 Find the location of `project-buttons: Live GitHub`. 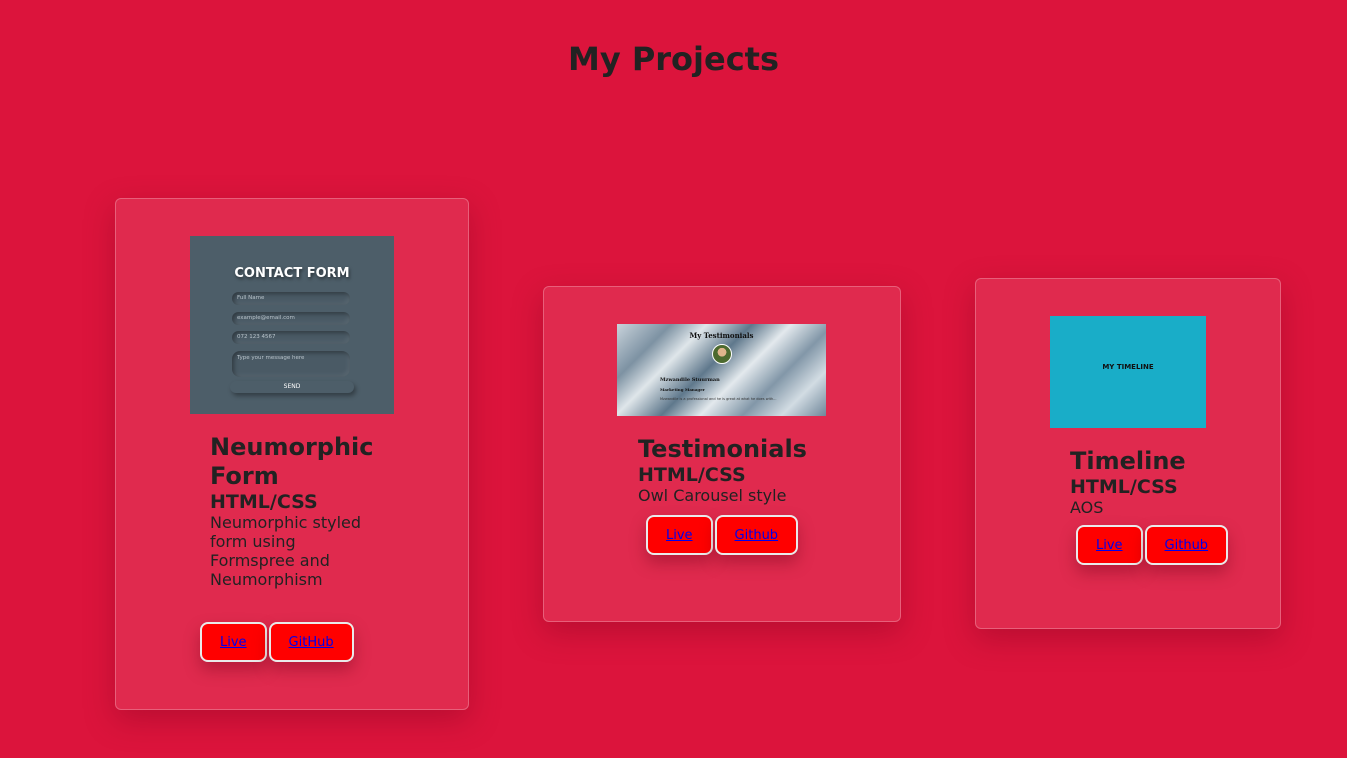

project-buttons: Live GitHub is located at coordinates (277, 642).